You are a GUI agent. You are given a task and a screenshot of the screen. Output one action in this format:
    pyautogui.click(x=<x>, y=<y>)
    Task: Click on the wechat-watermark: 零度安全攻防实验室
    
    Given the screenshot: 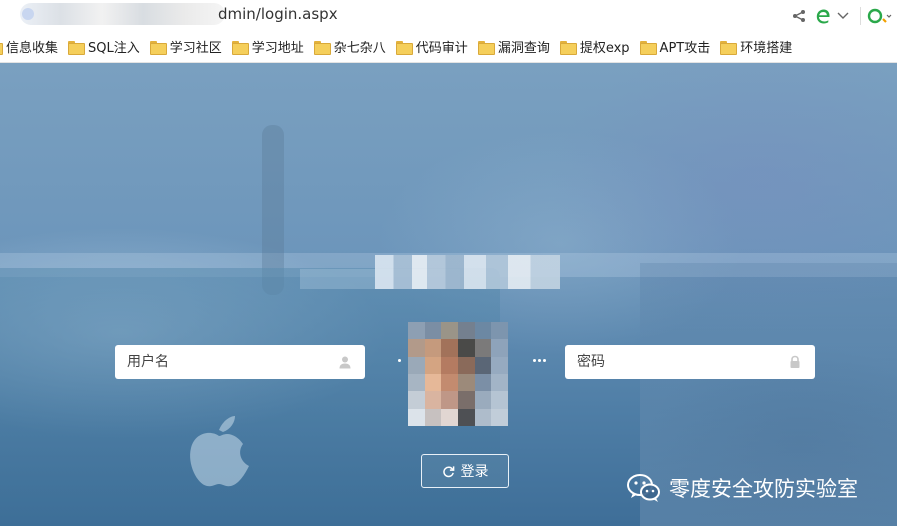 What is the action you would take?
    pyautogui.click(x=742, y=488)
    